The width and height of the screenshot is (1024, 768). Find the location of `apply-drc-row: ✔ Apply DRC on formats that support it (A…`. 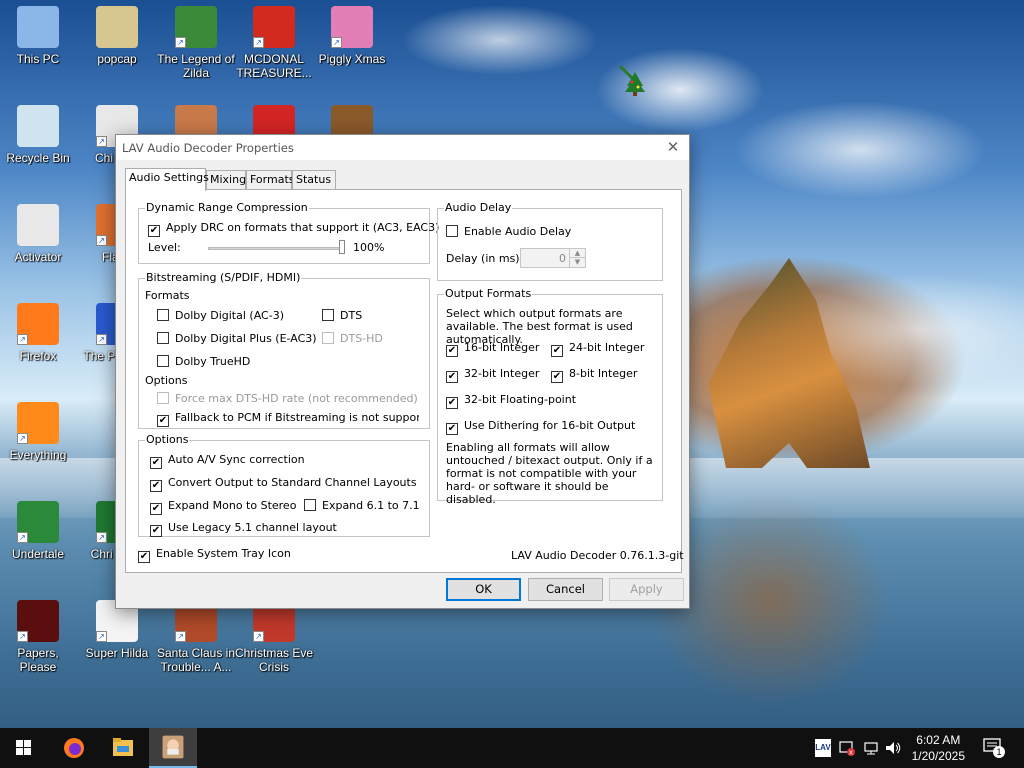

apply-drc-row: ✔ Apply DRC on formats that support it (A… is located at coordinates (293, 229).